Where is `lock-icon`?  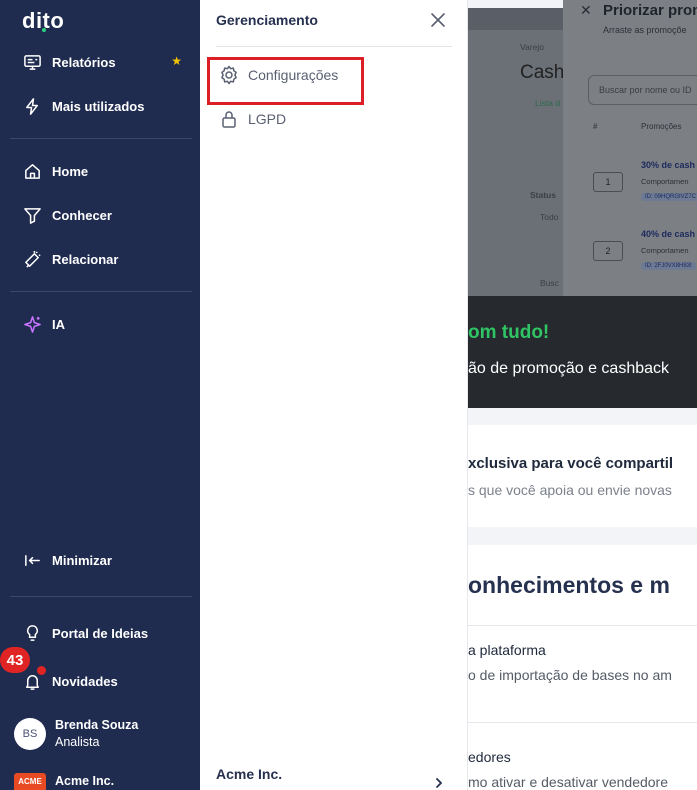
lock-icon is located at coordinates (229, 119).